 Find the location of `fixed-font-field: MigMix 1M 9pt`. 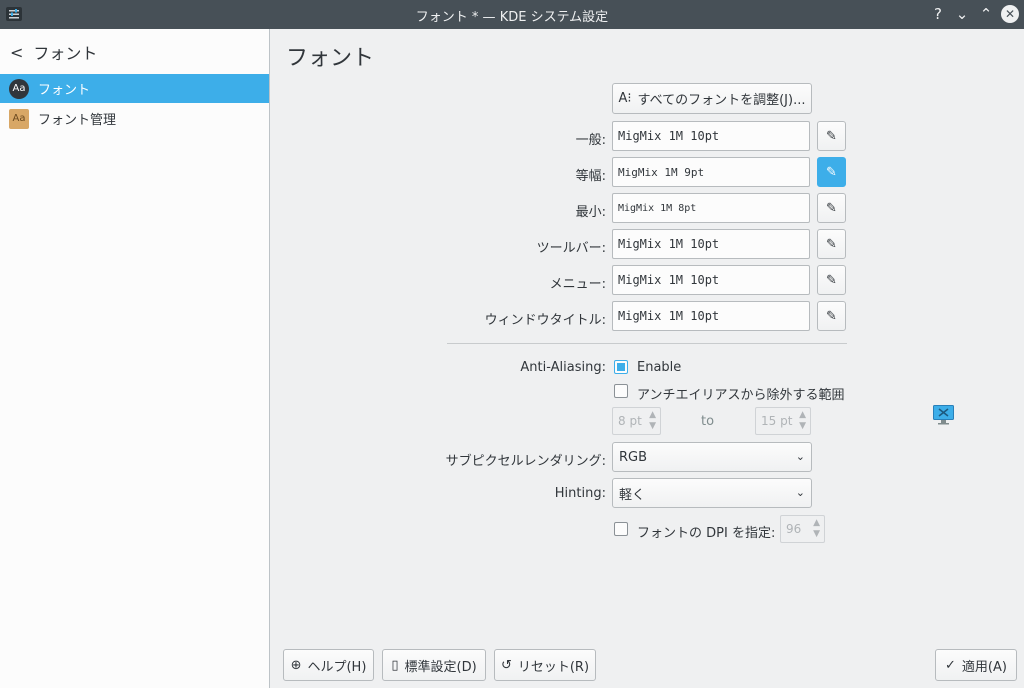

fixed-font-field: MigMix 1M 9pt is located at coordinates (711, 172).